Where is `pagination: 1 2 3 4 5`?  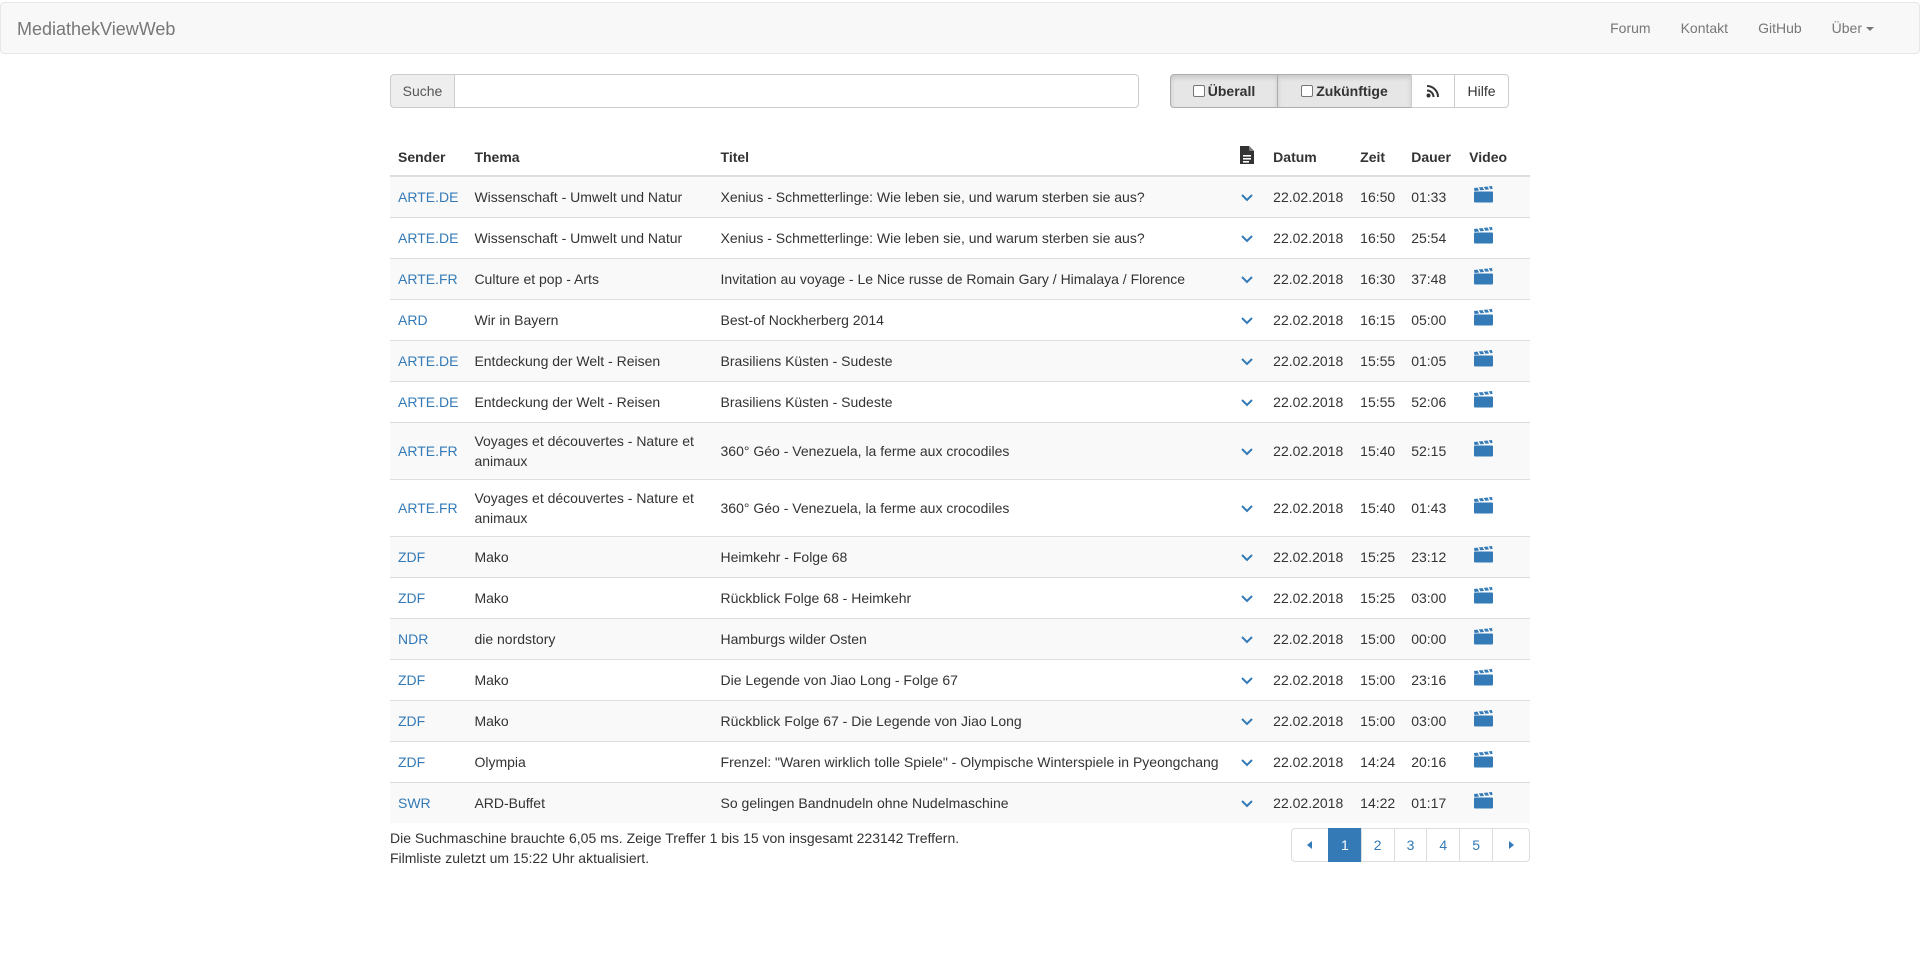 pagination: 1 2 3 4 5 is located at coordinates (1410, 845).